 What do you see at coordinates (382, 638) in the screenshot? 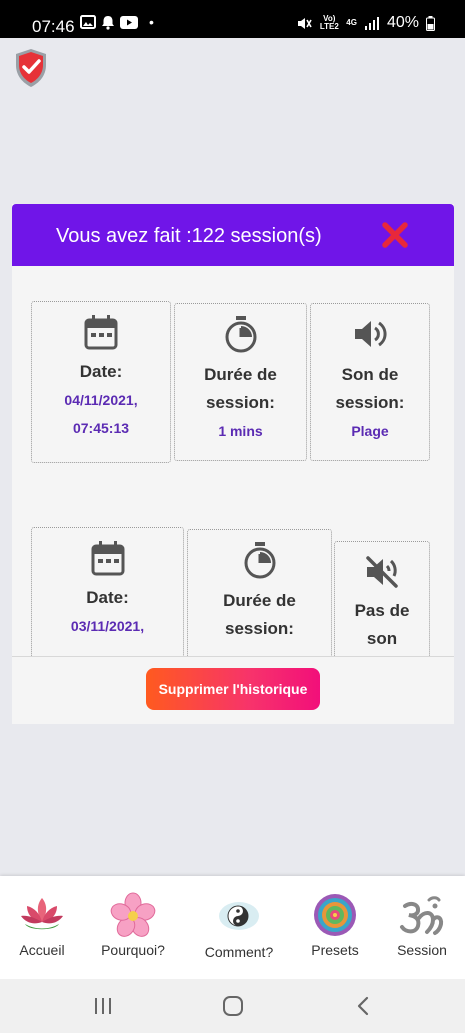
I see `sound-label-2: son` at bounding box center [382, 638].